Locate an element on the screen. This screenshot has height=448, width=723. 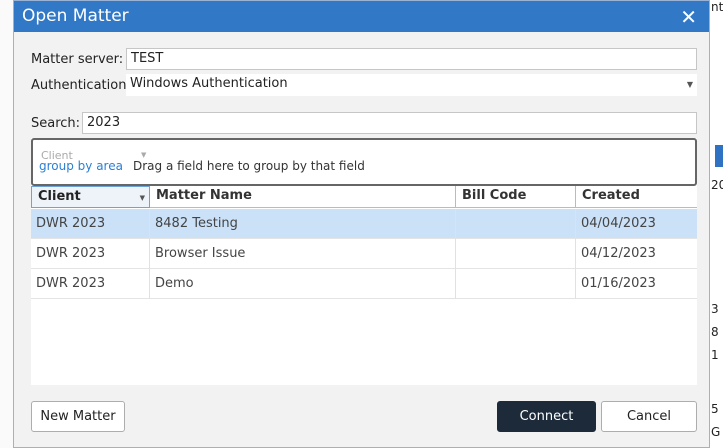
cell-created: 04/12/2023 is located at coordinates (618, 253).